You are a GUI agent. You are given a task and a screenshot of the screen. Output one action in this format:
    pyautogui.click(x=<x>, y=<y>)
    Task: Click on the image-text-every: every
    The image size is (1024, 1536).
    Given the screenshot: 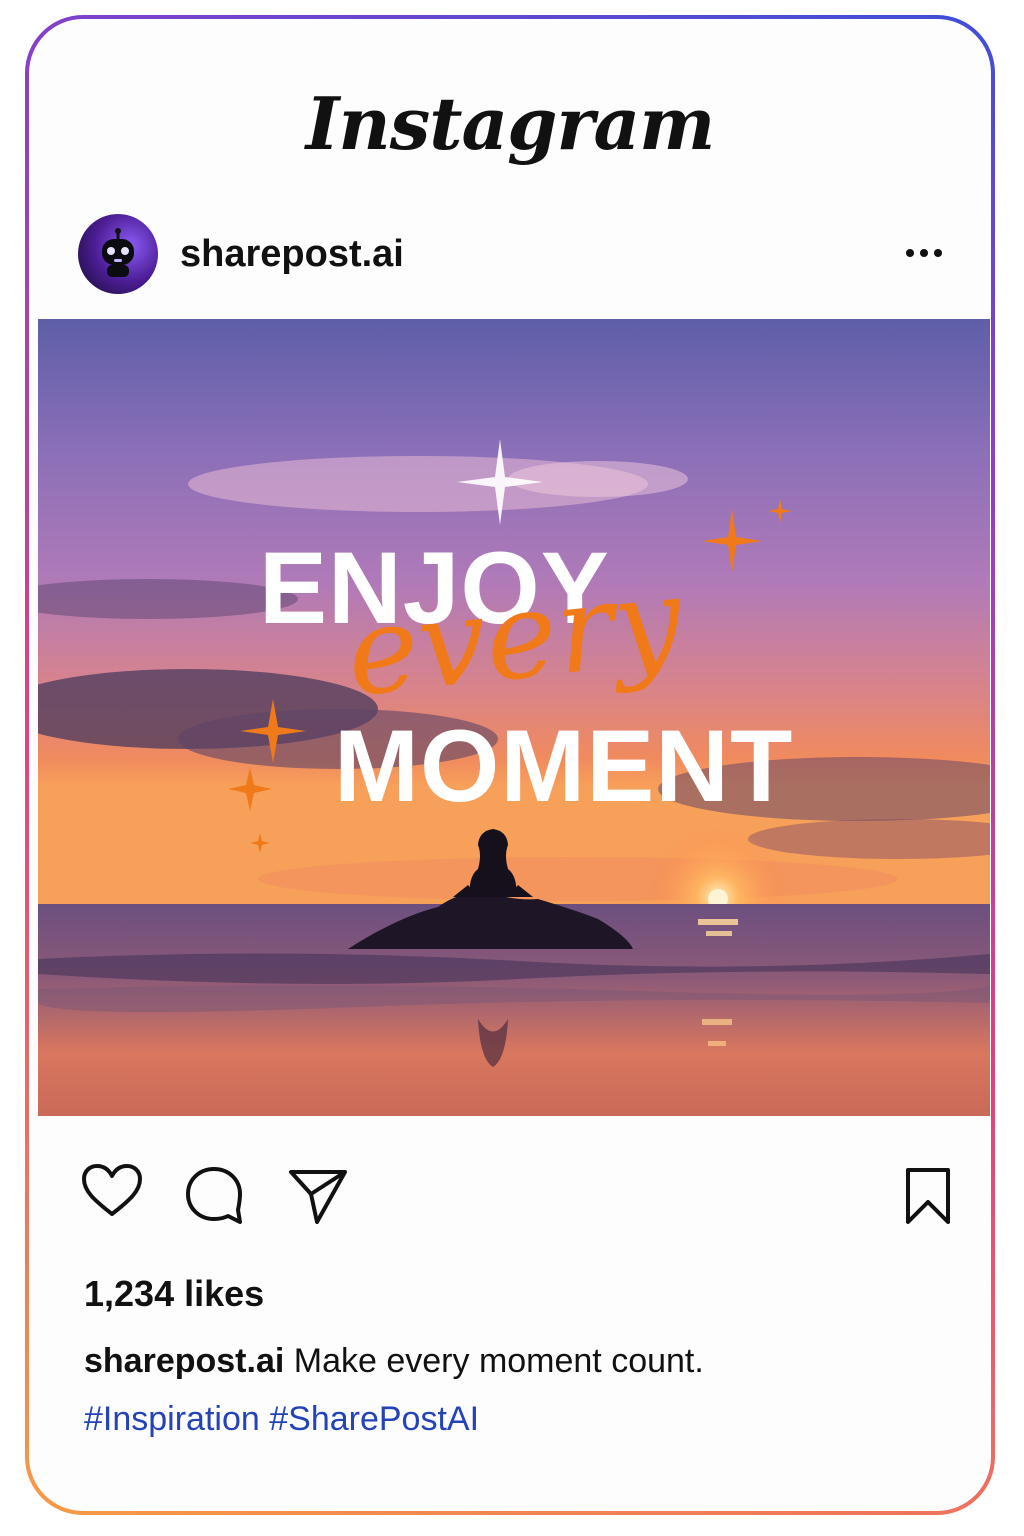 What is the action you would take?
    pyautogui.click(x=514, y=637)
    